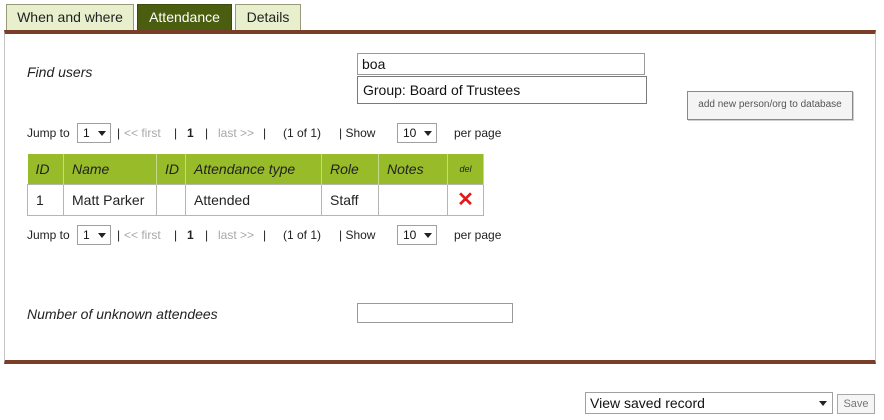  What do you see at coordinates (45, 199) in the screenshot?
I see `cell-id: 1` at bounding box center [45, 199].